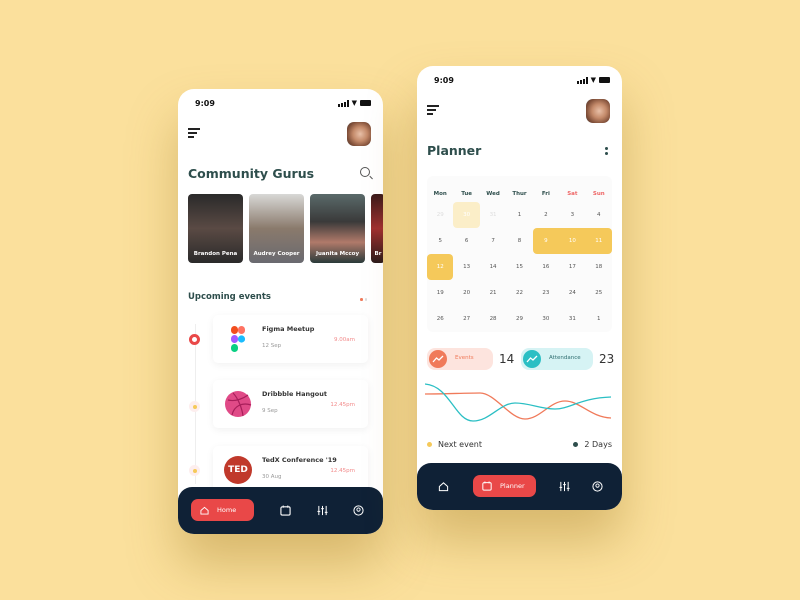 This screenshot has width=800, height=600. I want to click on calendar-day: 16, so click(546, 267).